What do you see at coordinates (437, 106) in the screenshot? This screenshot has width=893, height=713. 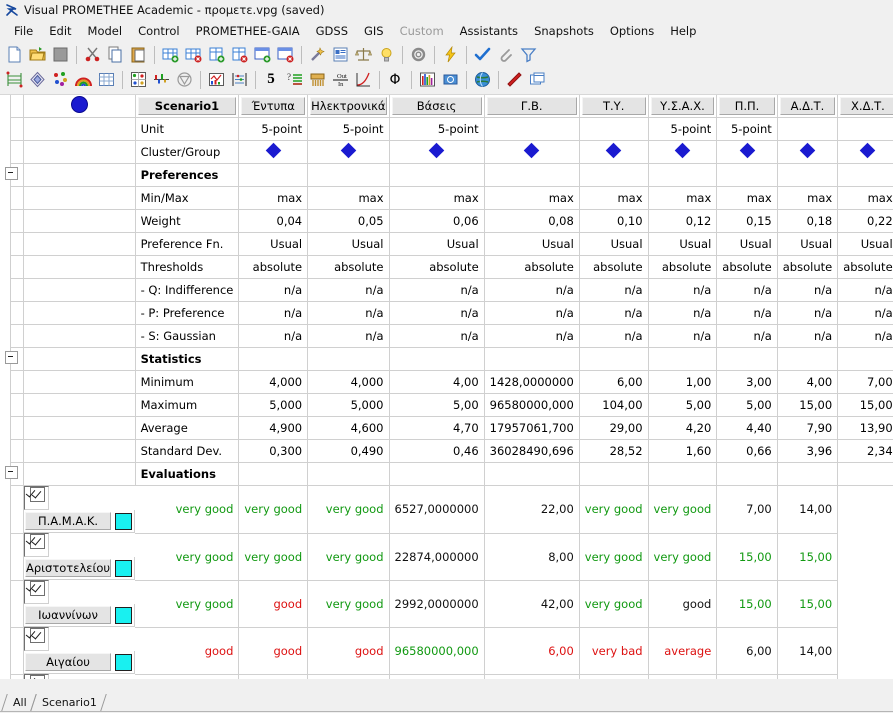 I see `criterion-header-3: Βάσεις` at bounding box center [437, 106].